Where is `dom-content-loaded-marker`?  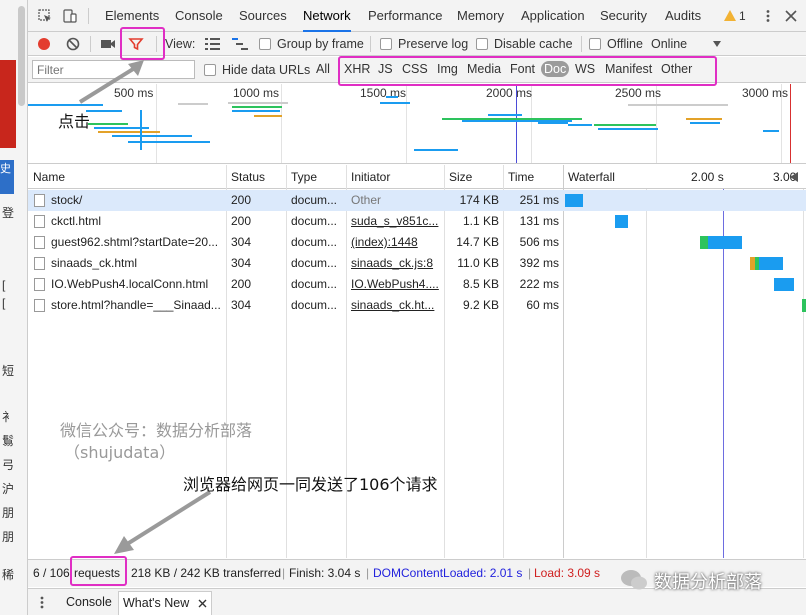
dom-content-loaded-marker is located at coordinates (516, 123).